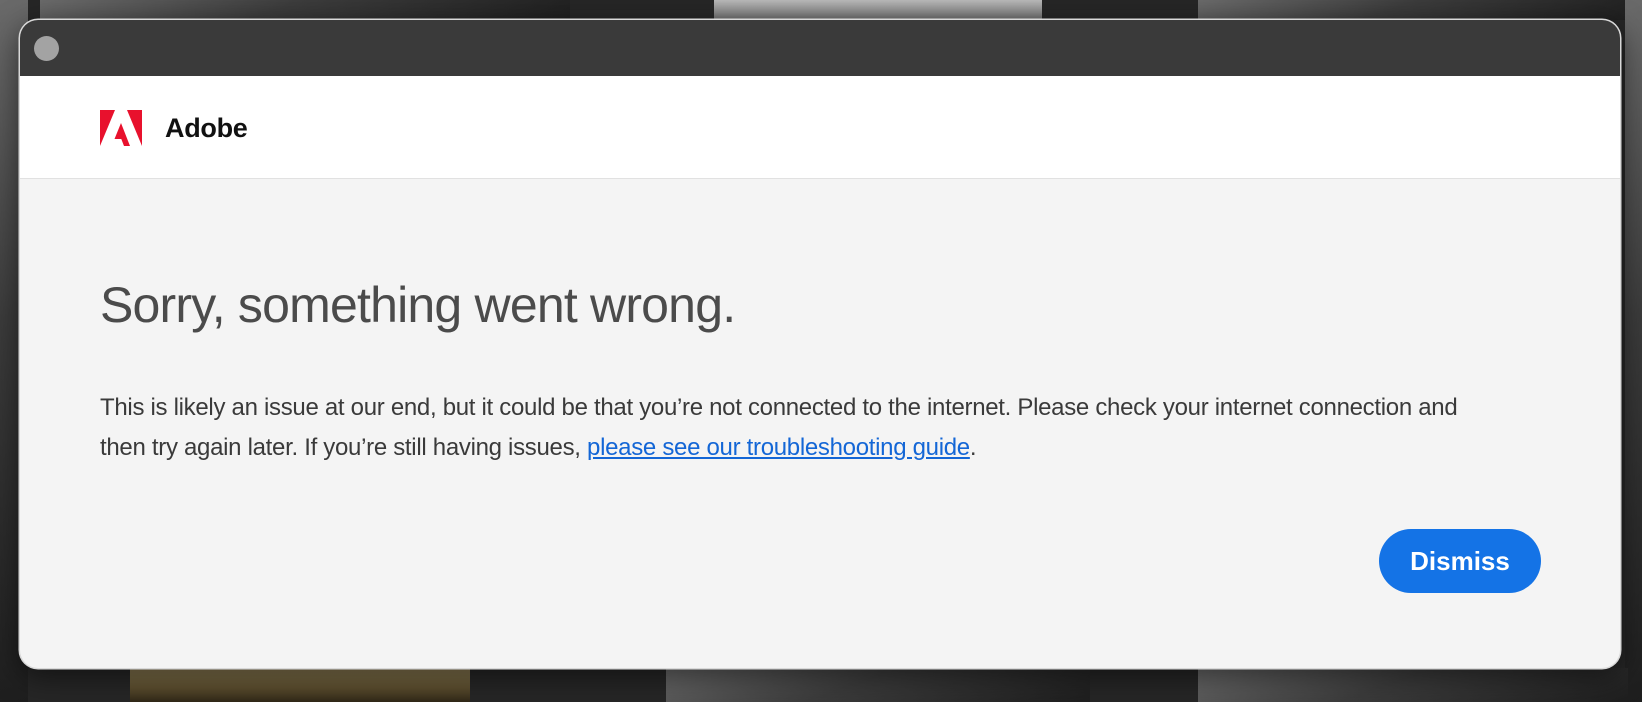  What do you see at coordinates (1460, 561) in the screenshot?
I see `dismiss-button: Dismiss` at bounding box center [1460, 561].